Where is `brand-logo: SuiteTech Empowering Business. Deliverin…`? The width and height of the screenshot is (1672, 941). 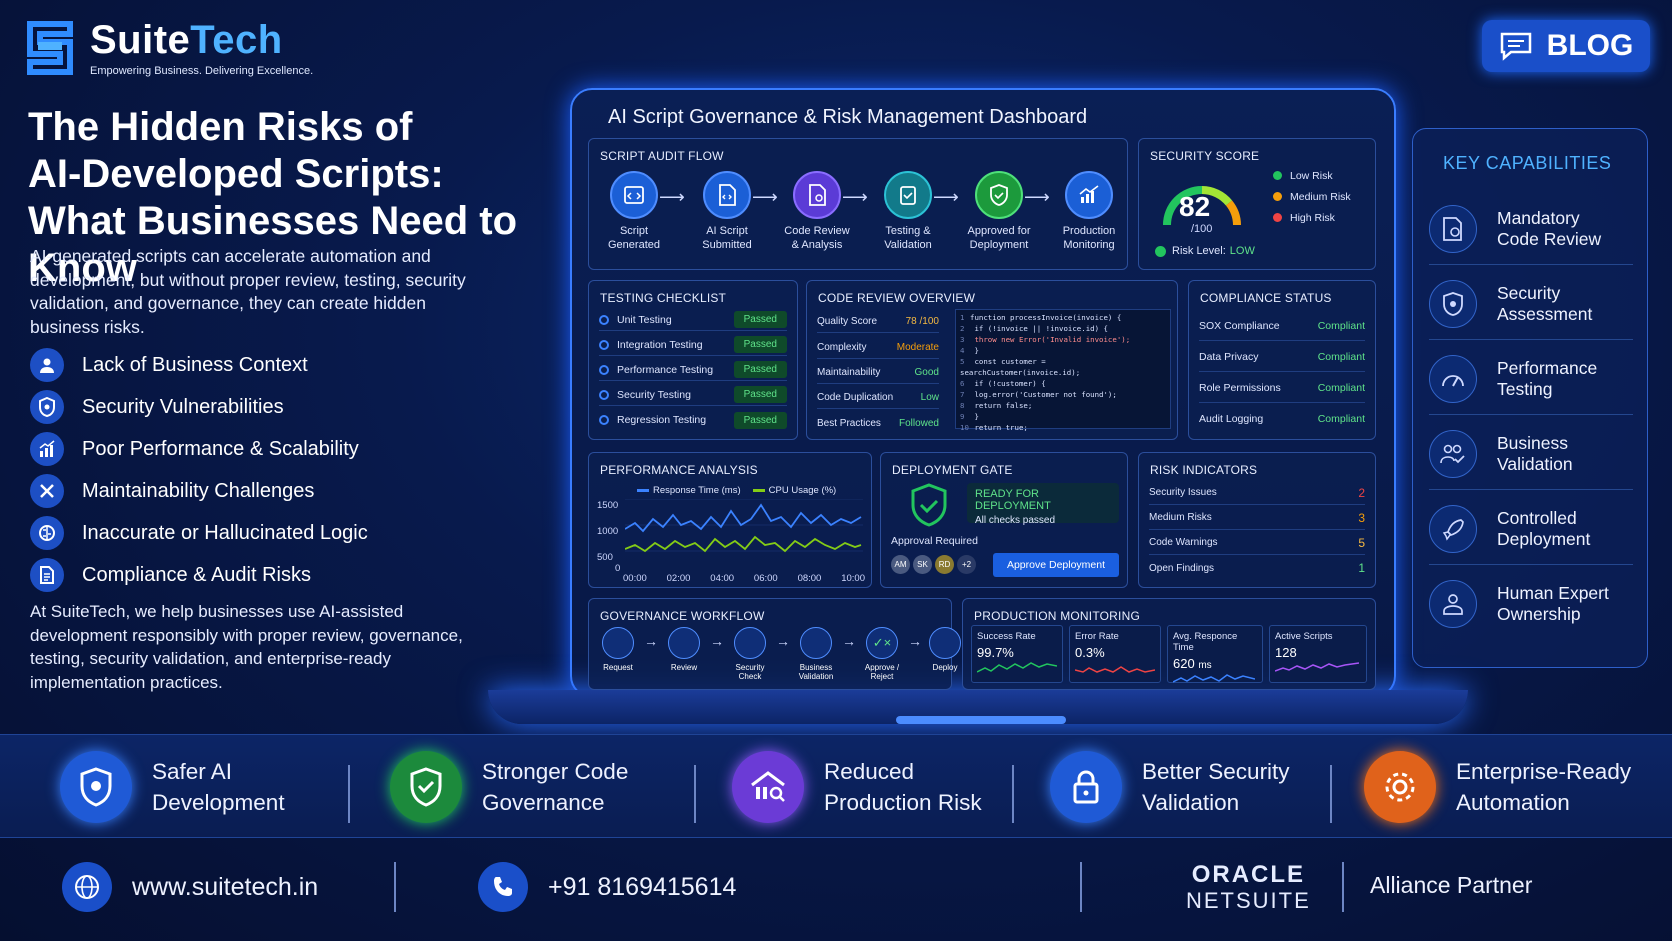
brand-logo: SuiteTech Empowering Business. Deliverin… is located at coordinates (168, 47).